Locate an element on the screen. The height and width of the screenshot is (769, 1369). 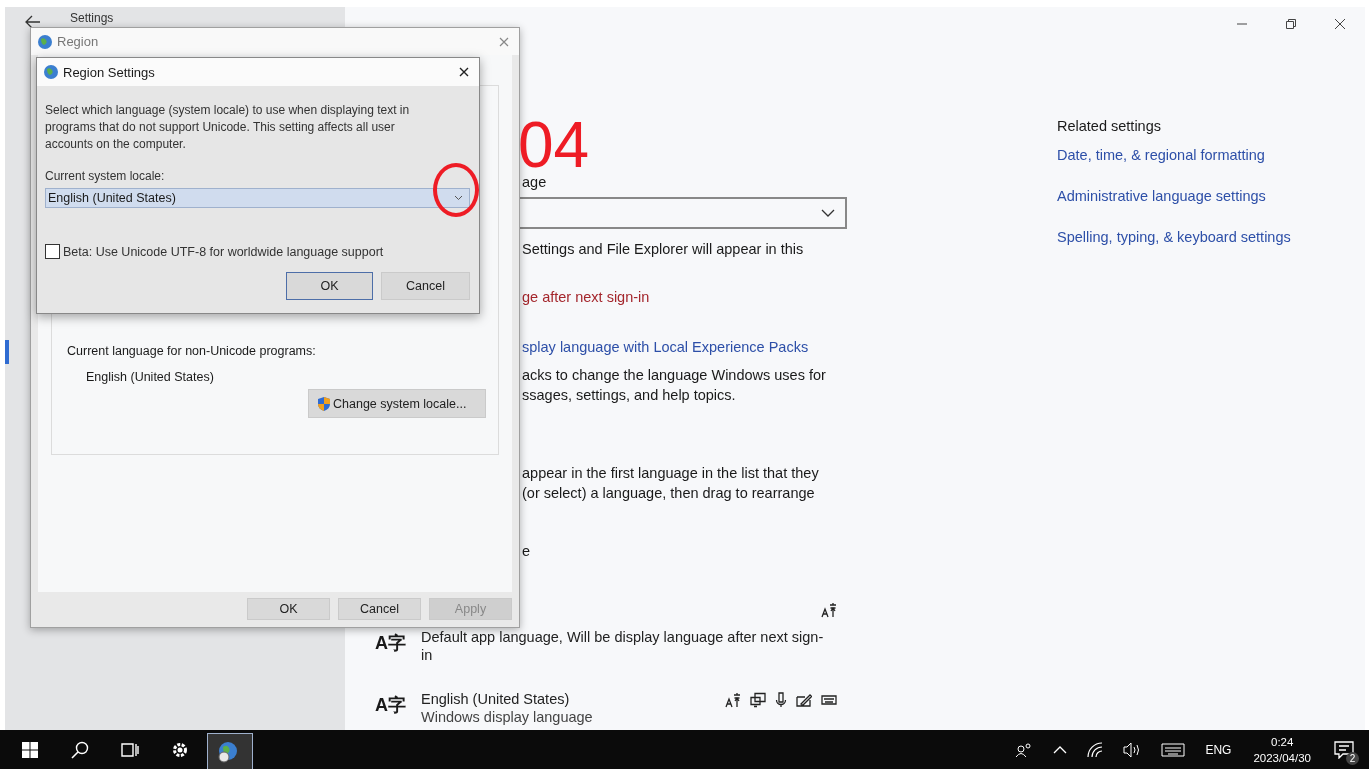
language-description: Default app language, Will be display language after next sign-in is located at coordinates (623, 646).